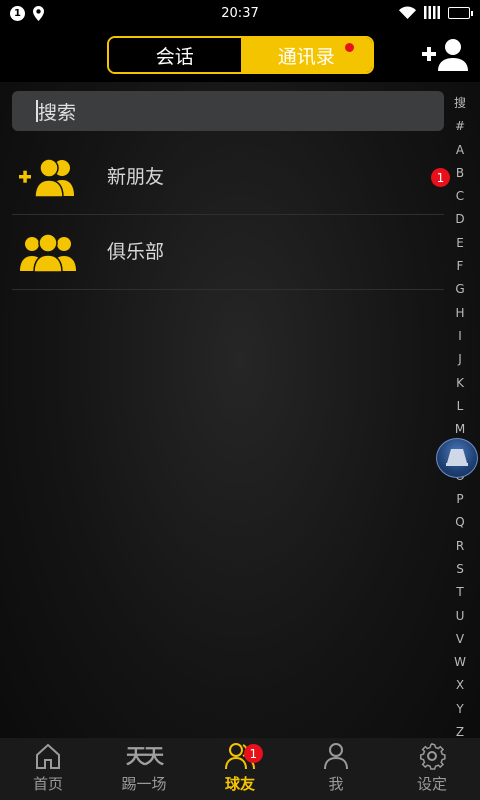 This screenshot has height=800, width=480. I want to click on index-letter: E, so click(460, 243).